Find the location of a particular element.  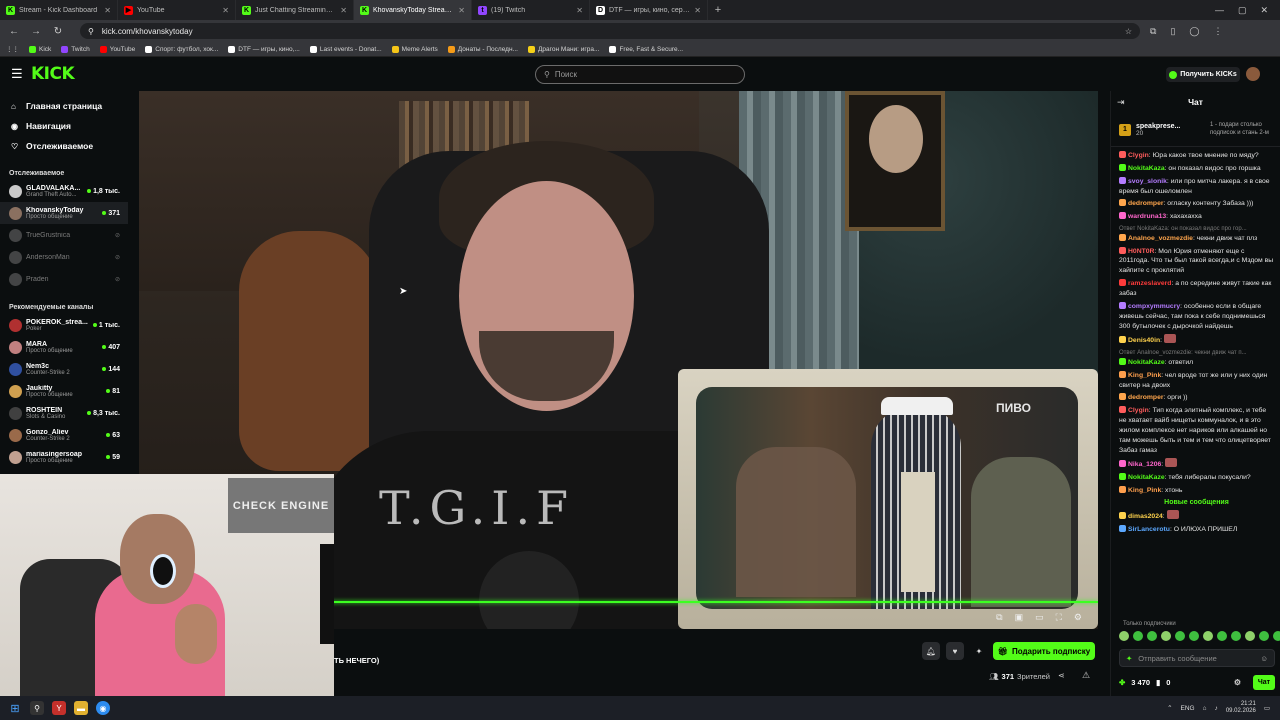

url-field: ⚲ kick.com/khovanskytoday ☆ is located at coordinates (610, 31).